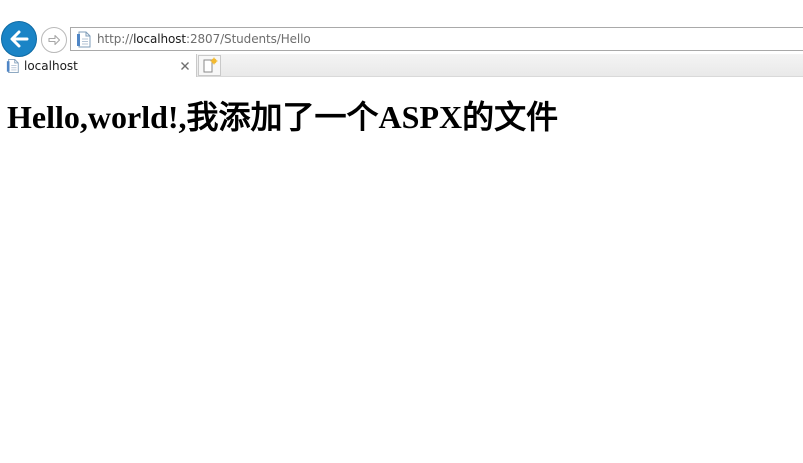 Image resolution: width=803 pixels, height=463 pixels. I want to click on tab-close-button, so click(185, 66).